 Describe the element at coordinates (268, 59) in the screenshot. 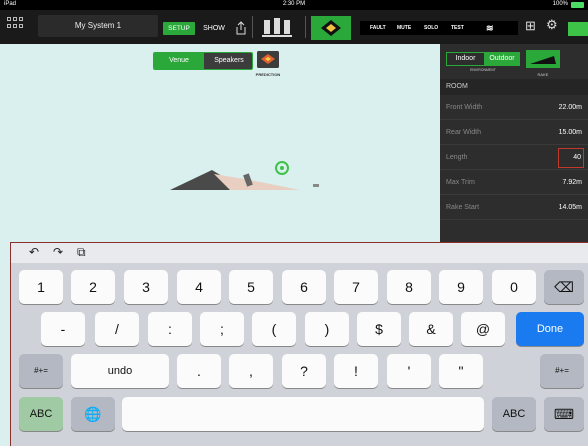

I see `prediction-icon` at that location.